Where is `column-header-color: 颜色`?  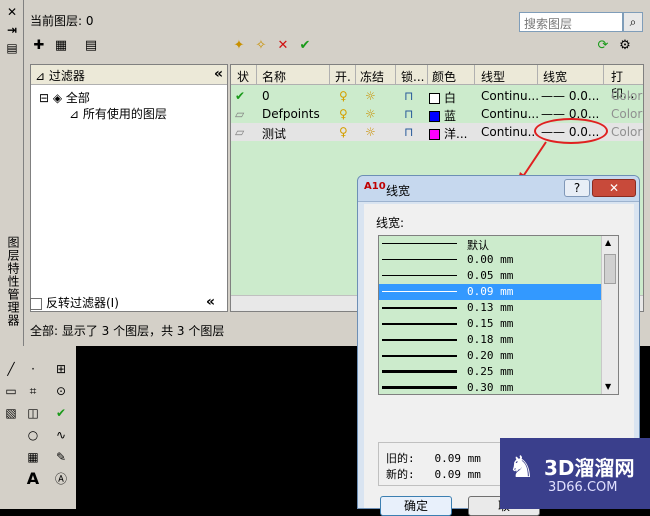
column-header-color: 颜色 is located at coordinates (444, 76).